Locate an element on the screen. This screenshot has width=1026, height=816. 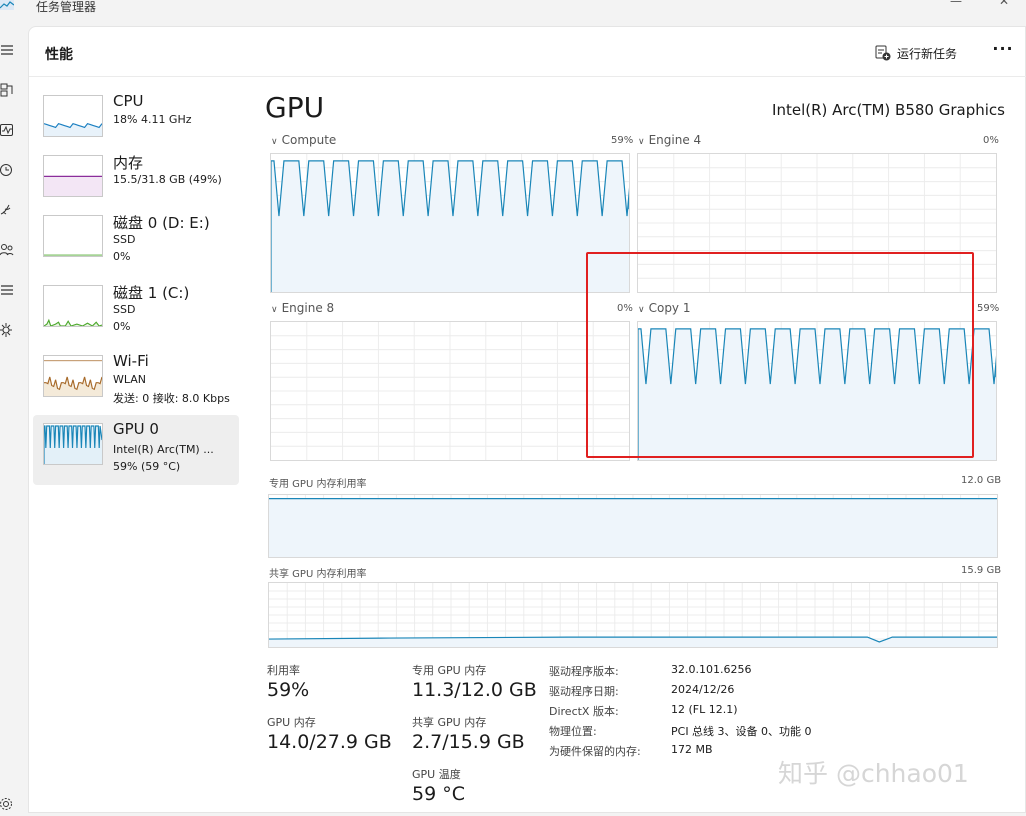
device-gpu-0: GPU 0 Intel(R) Arc(TM) ... 59% (59 °C) is located at coordinates (136, 450).